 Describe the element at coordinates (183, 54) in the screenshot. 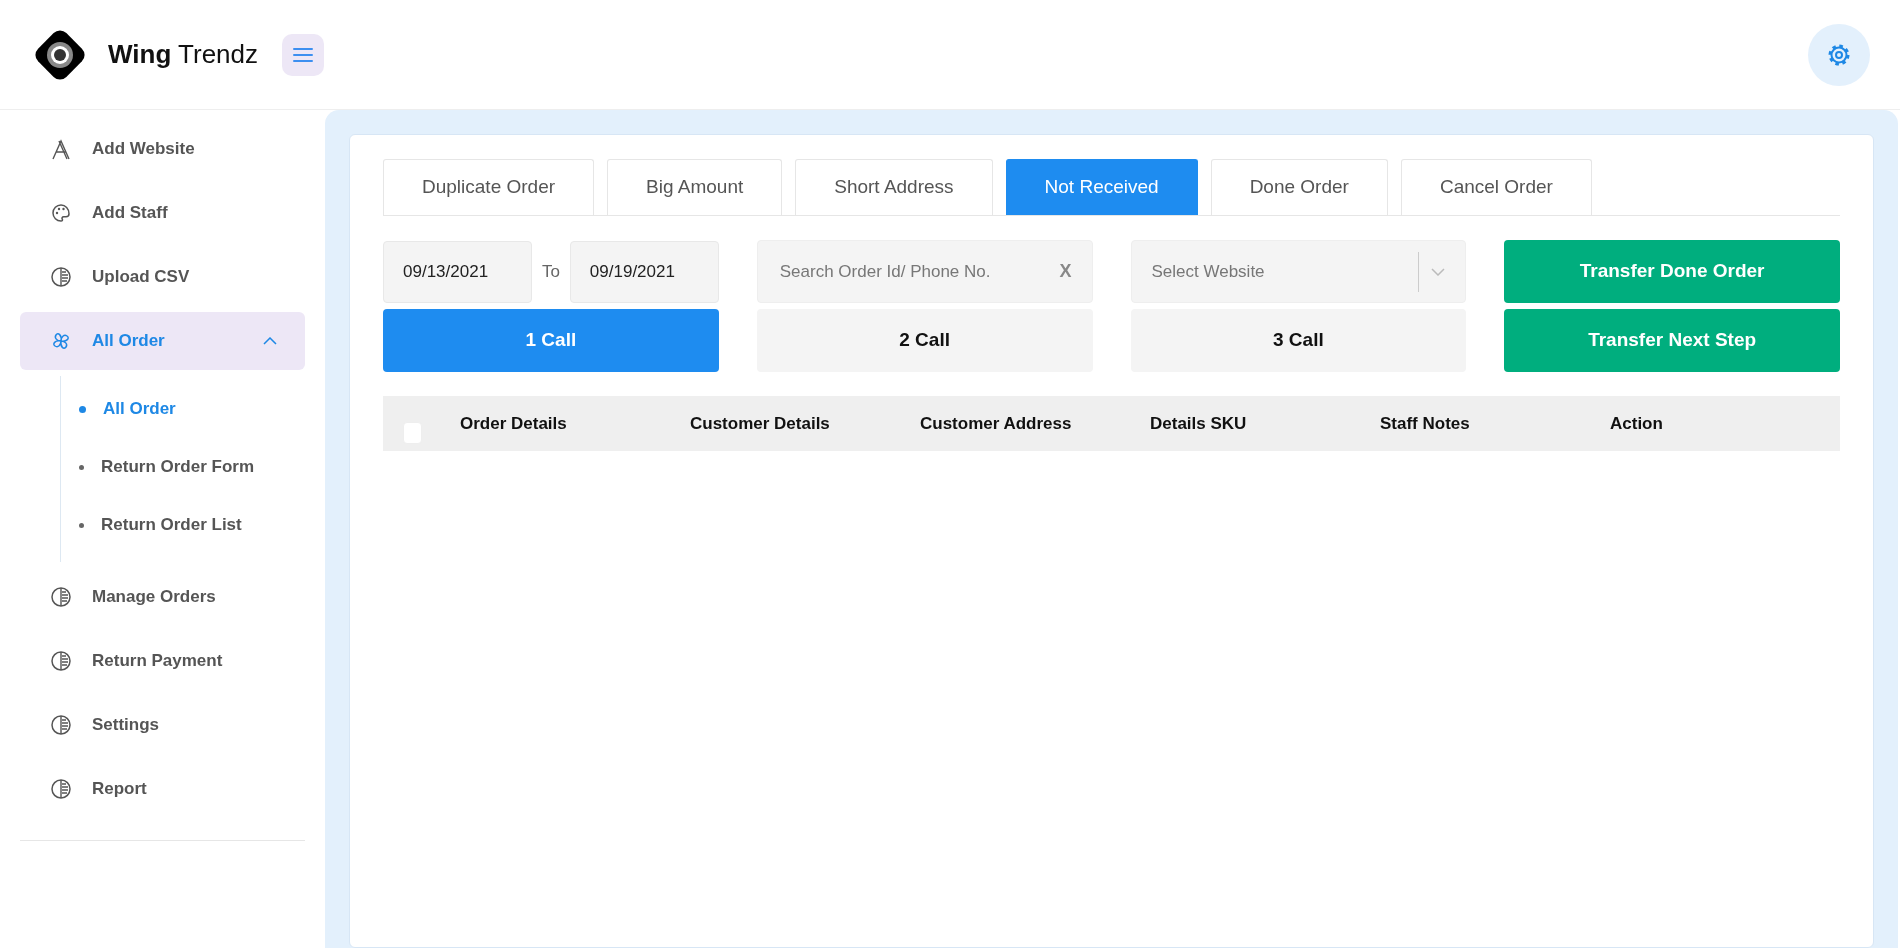

I see `brand-name: Wing Trendz` at that location.